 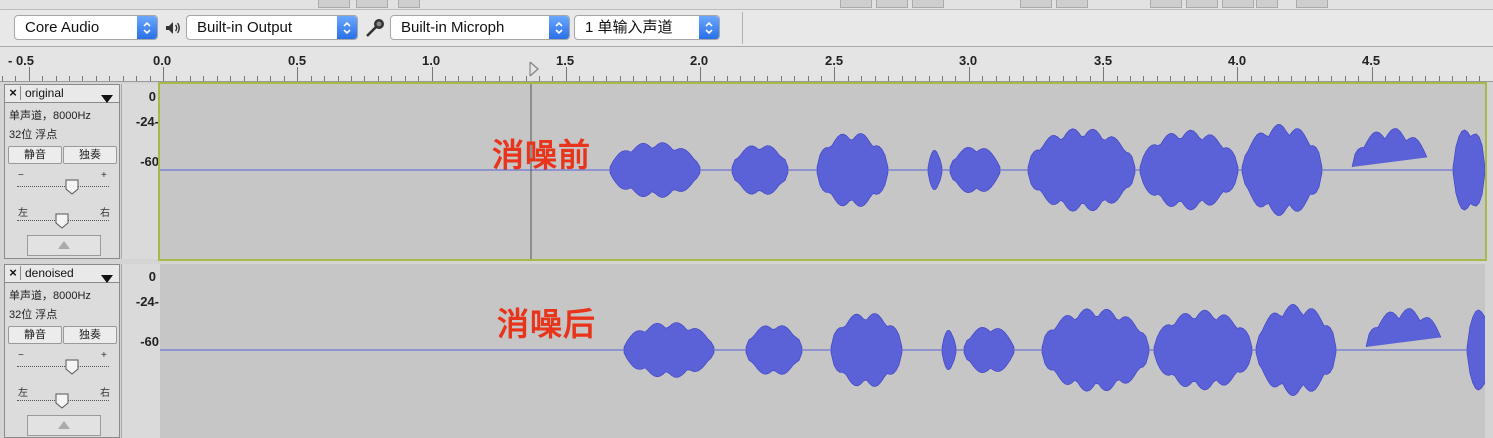 What do you see at coordinates (542, 155) in the screenshot?
I see `annotation-before-denoise: 消噪前` at bounding box center [542, 155].